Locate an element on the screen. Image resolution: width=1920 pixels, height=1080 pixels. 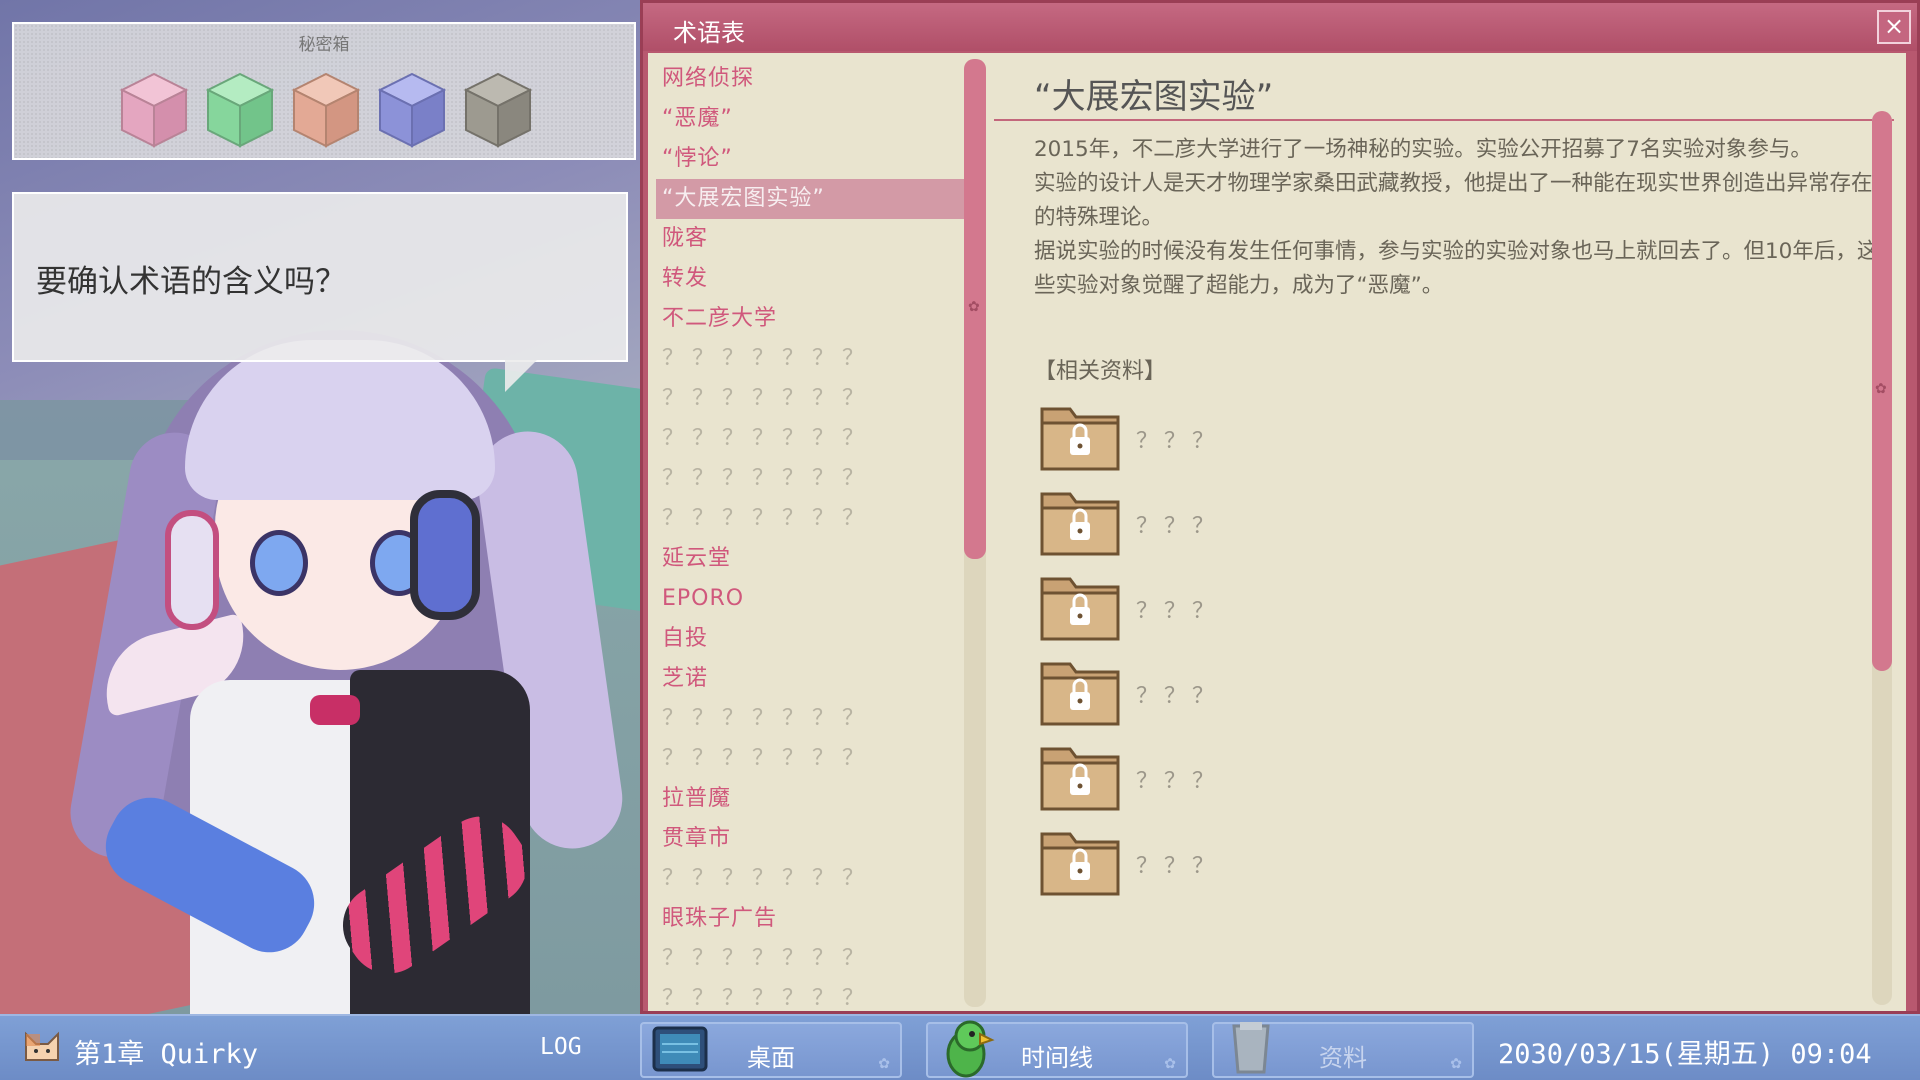
timeline-button: 时间线 ✿ is located at coordinates (1057, 1049).